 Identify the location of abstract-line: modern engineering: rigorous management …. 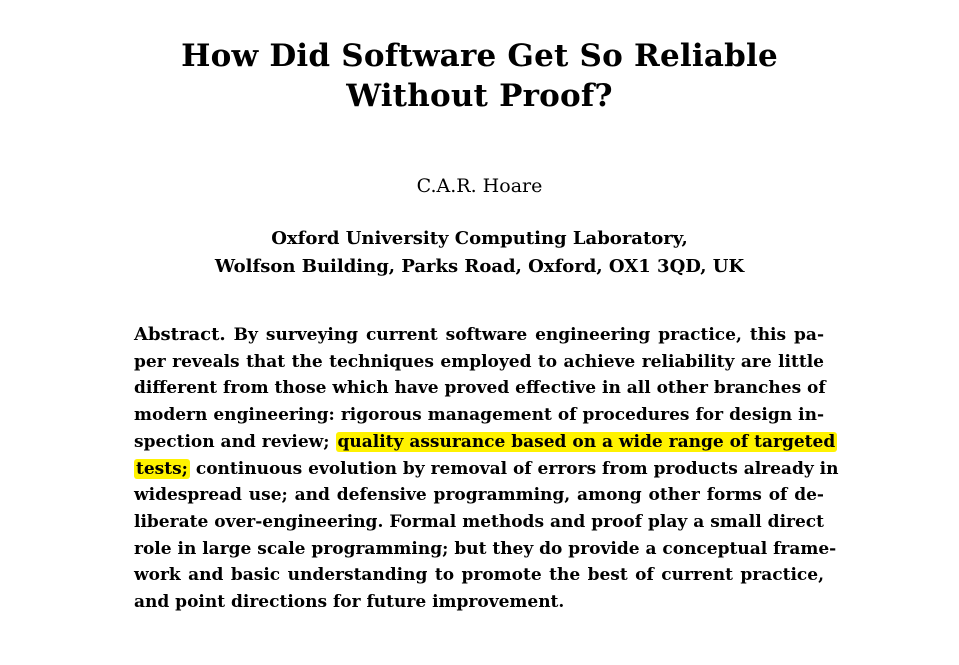
(479, 415).